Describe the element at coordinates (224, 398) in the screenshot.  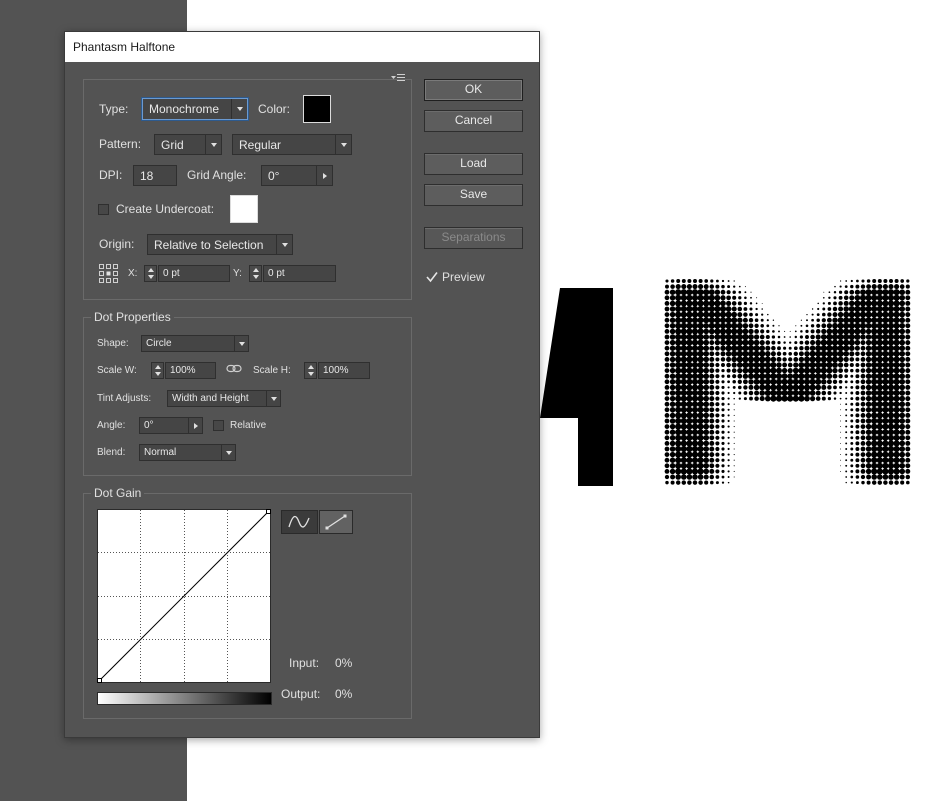
I see `tint-adjusts-dropdown: Width and Height` at that location.